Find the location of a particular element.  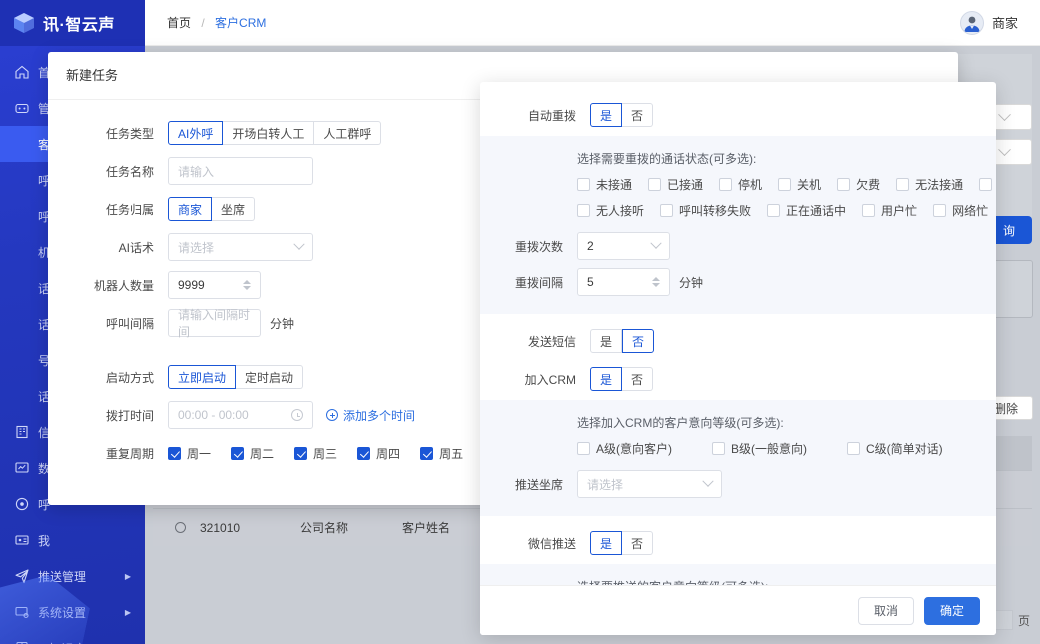

user-menu: 商家 is located at coordinates (988, 22).